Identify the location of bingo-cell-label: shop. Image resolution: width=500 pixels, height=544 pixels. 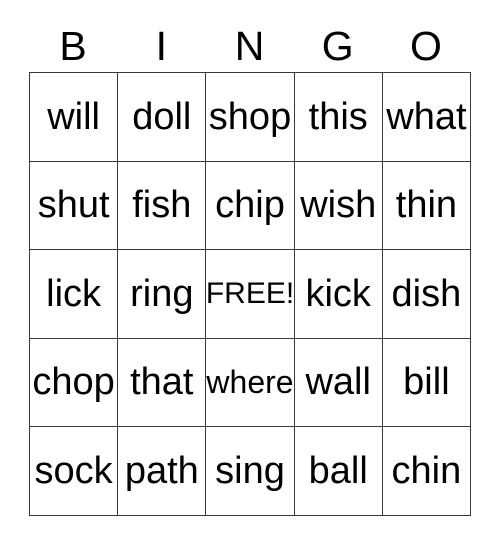
(250, 116).